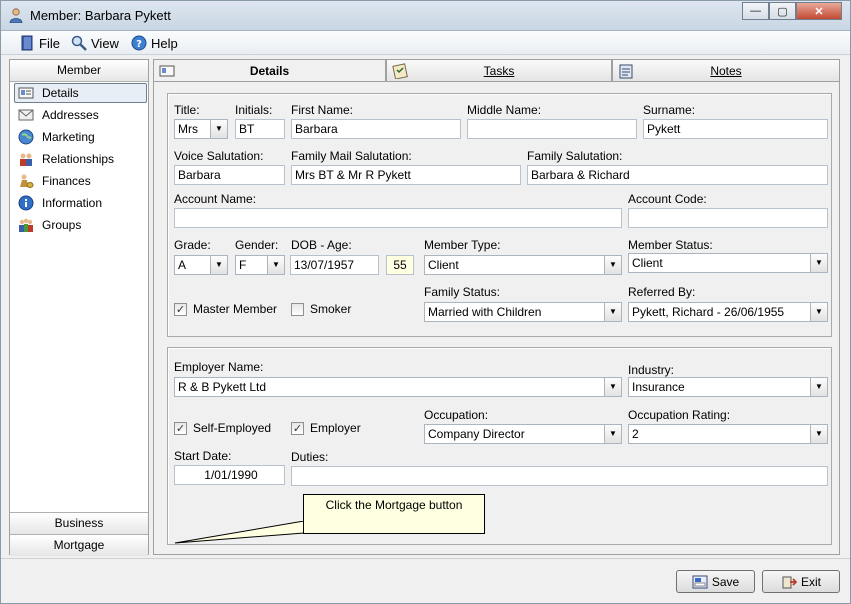 This screenshot has width=851, height=604. I want to click on people-icon, so click(26, 159).